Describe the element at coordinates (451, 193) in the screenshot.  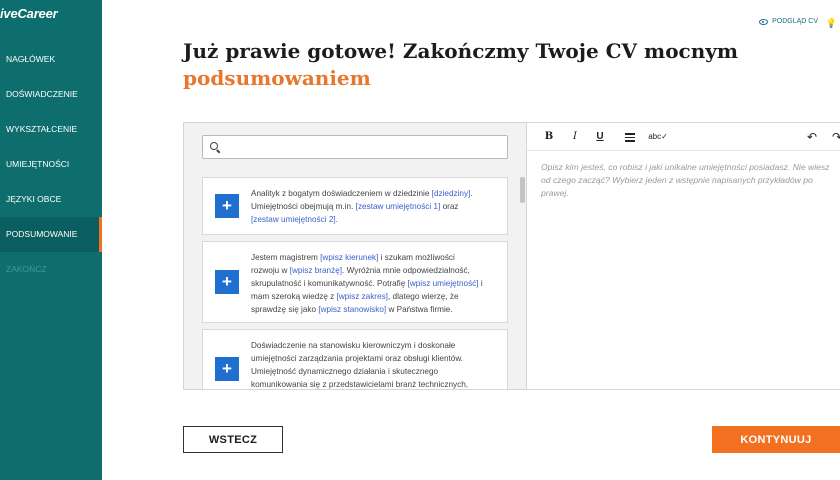
I see `example-placeholder: [dziedziny]` at that location.